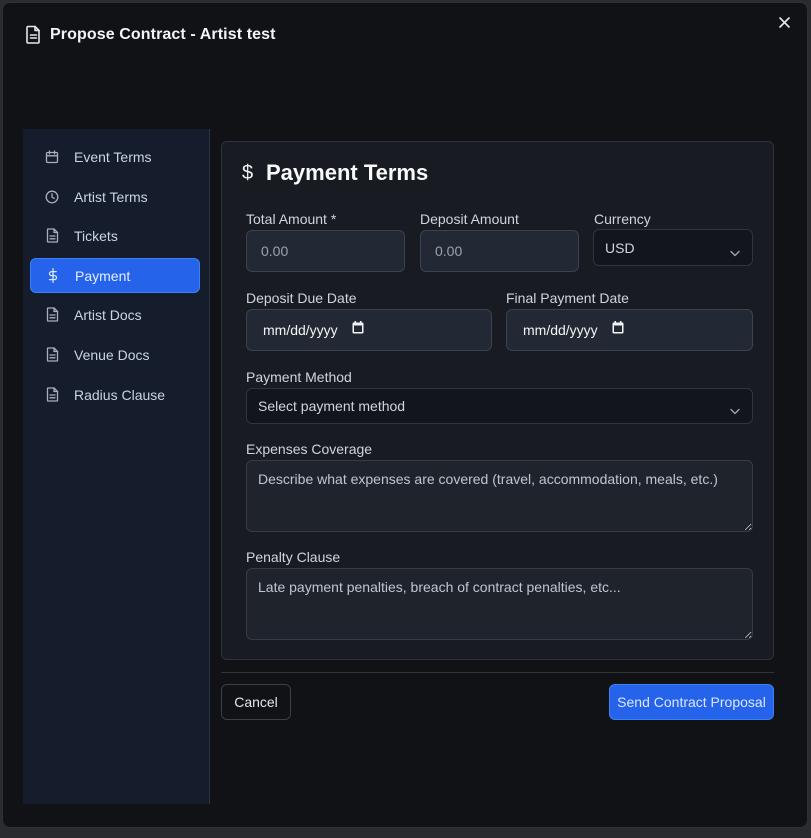 The image size is (811, 838). I want to click on dollar-icon, so click(53, 276).